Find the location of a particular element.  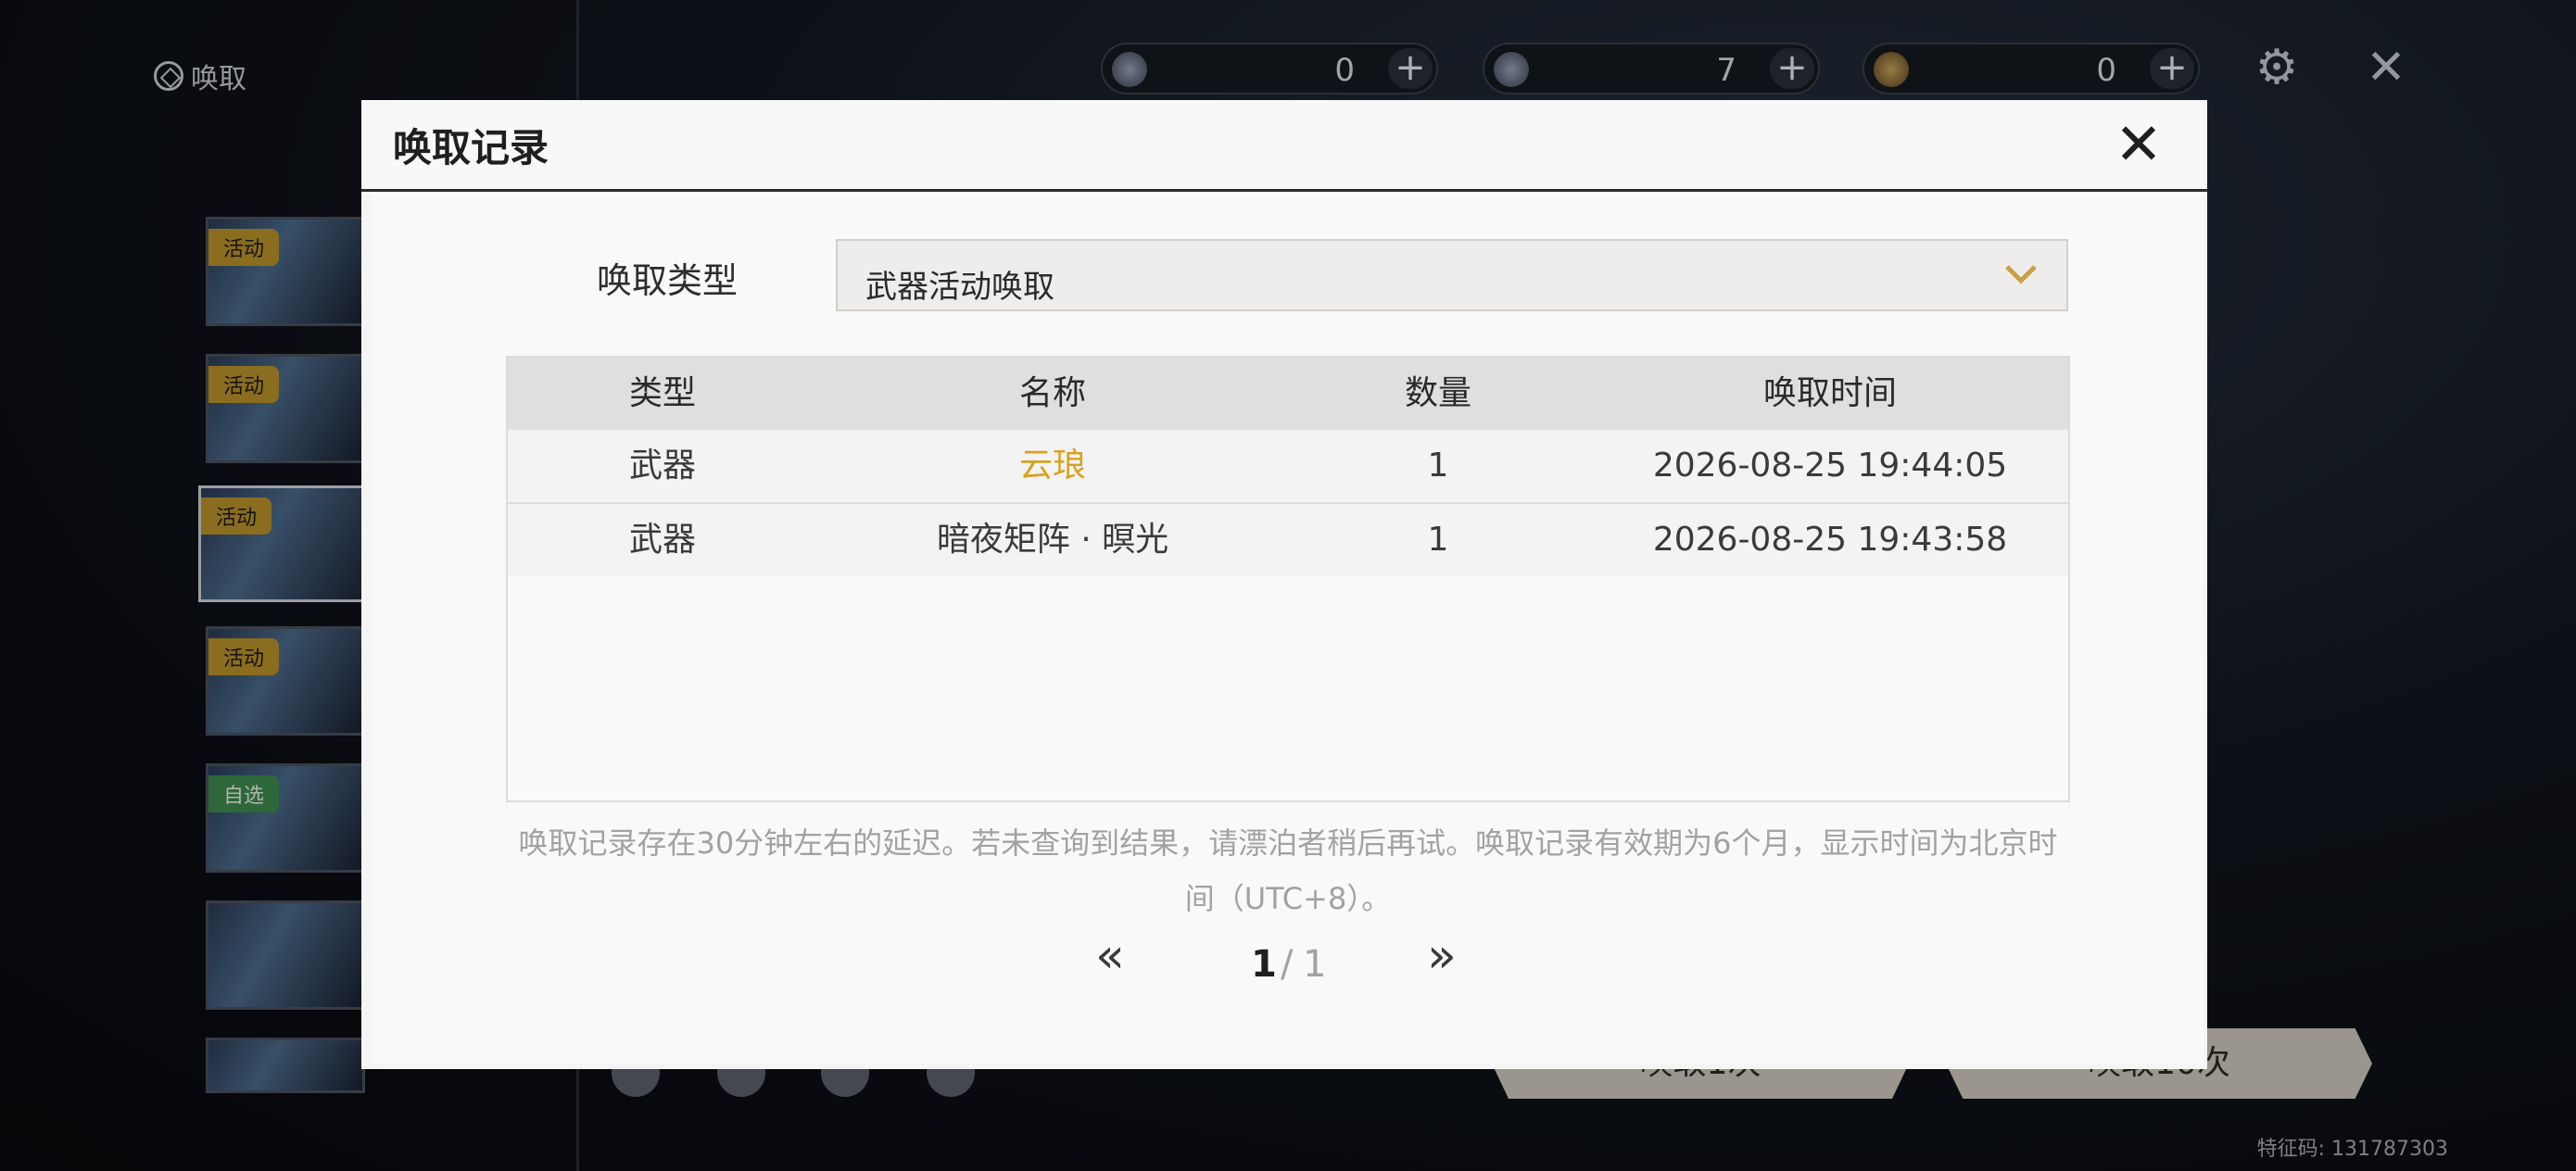

type-label: 唤取类型 is located at coordinates (668, 281).